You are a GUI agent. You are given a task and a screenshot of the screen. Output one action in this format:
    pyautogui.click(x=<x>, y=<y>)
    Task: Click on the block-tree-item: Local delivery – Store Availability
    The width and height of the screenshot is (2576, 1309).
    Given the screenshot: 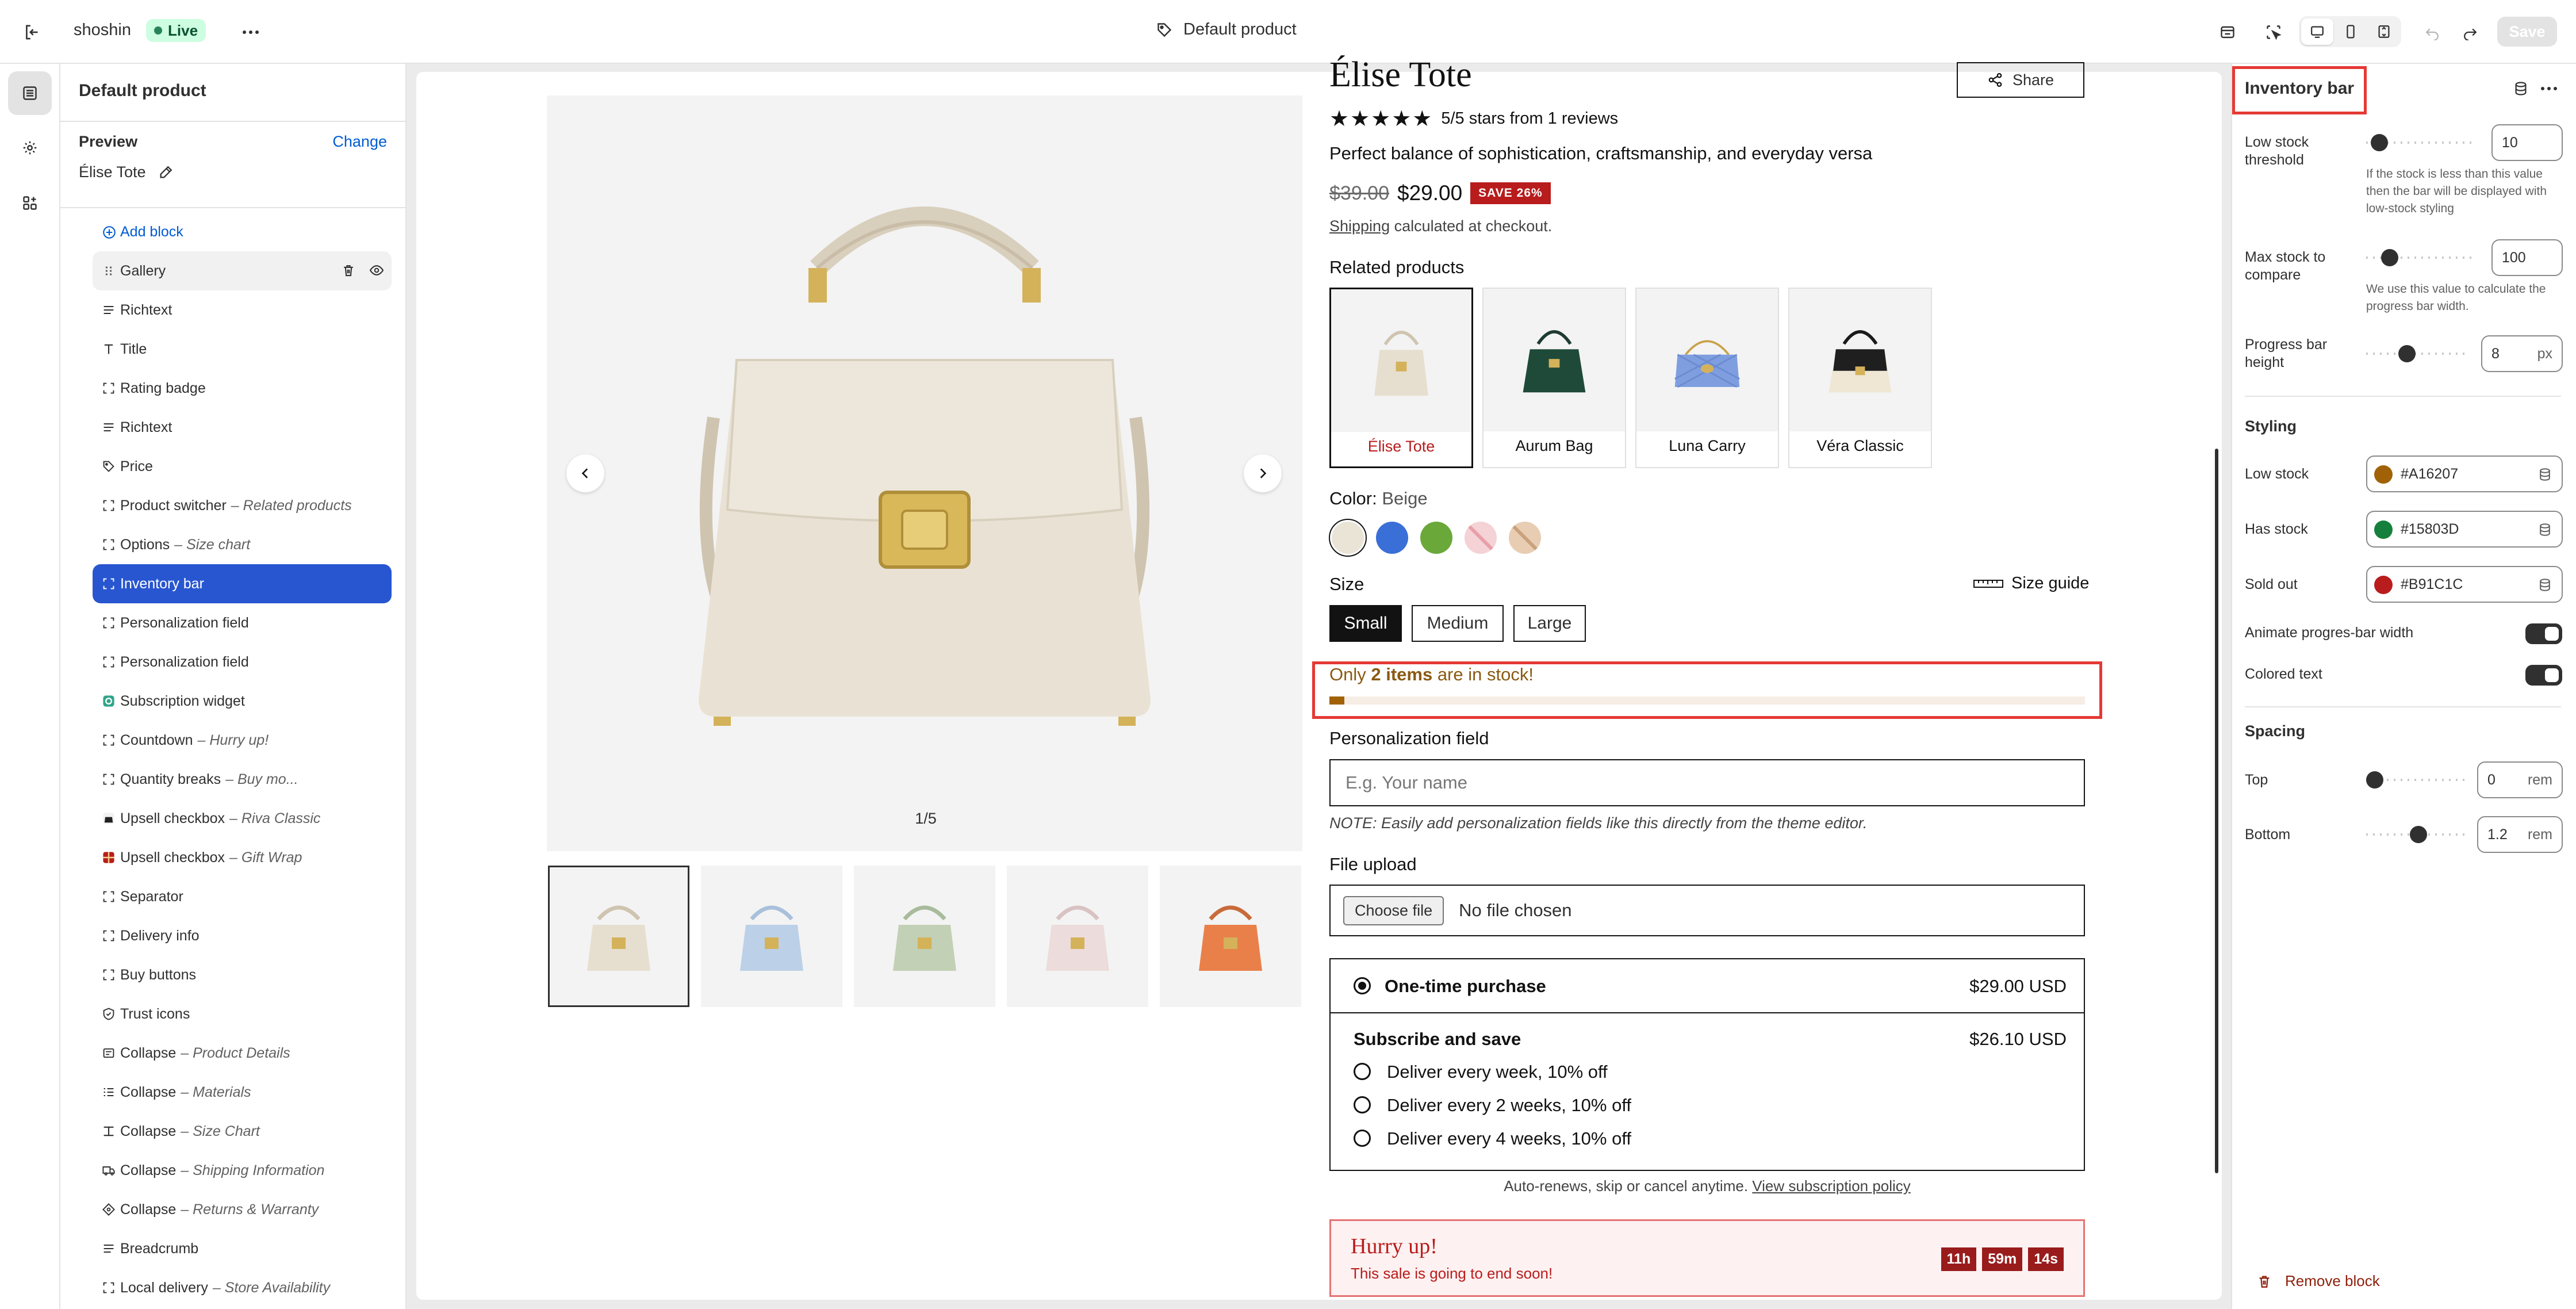 What is the action you would take?
    pyautogui.click(x=242, y=1287)
    